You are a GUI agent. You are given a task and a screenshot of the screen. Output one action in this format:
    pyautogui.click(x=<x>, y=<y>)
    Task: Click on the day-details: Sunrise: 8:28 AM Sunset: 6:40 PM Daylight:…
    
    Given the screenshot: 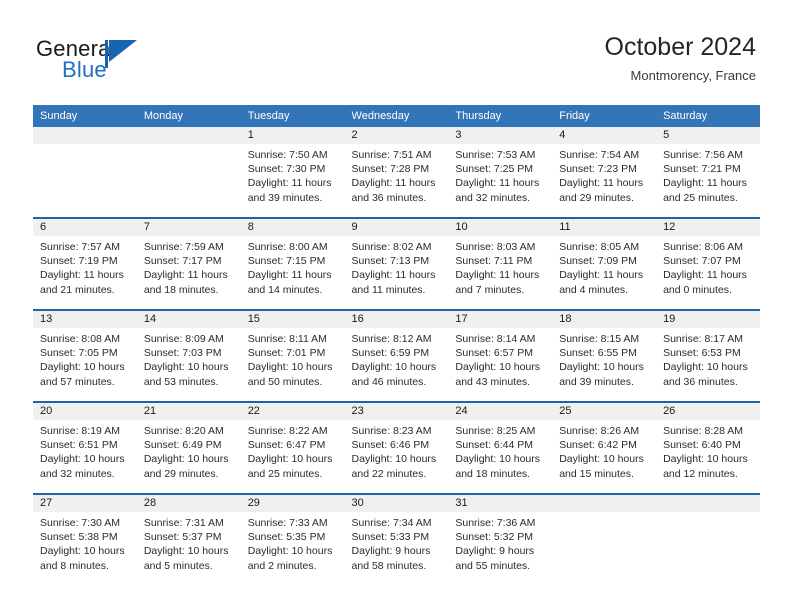 What is the action you would take?
    pyautogui.click(x=708, y=450)
    